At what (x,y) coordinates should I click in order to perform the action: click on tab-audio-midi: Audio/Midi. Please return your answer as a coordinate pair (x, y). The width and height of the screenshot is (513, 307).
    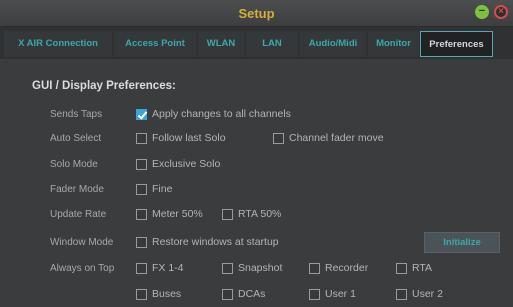
    Looking at the image, I should click on (333, 44).